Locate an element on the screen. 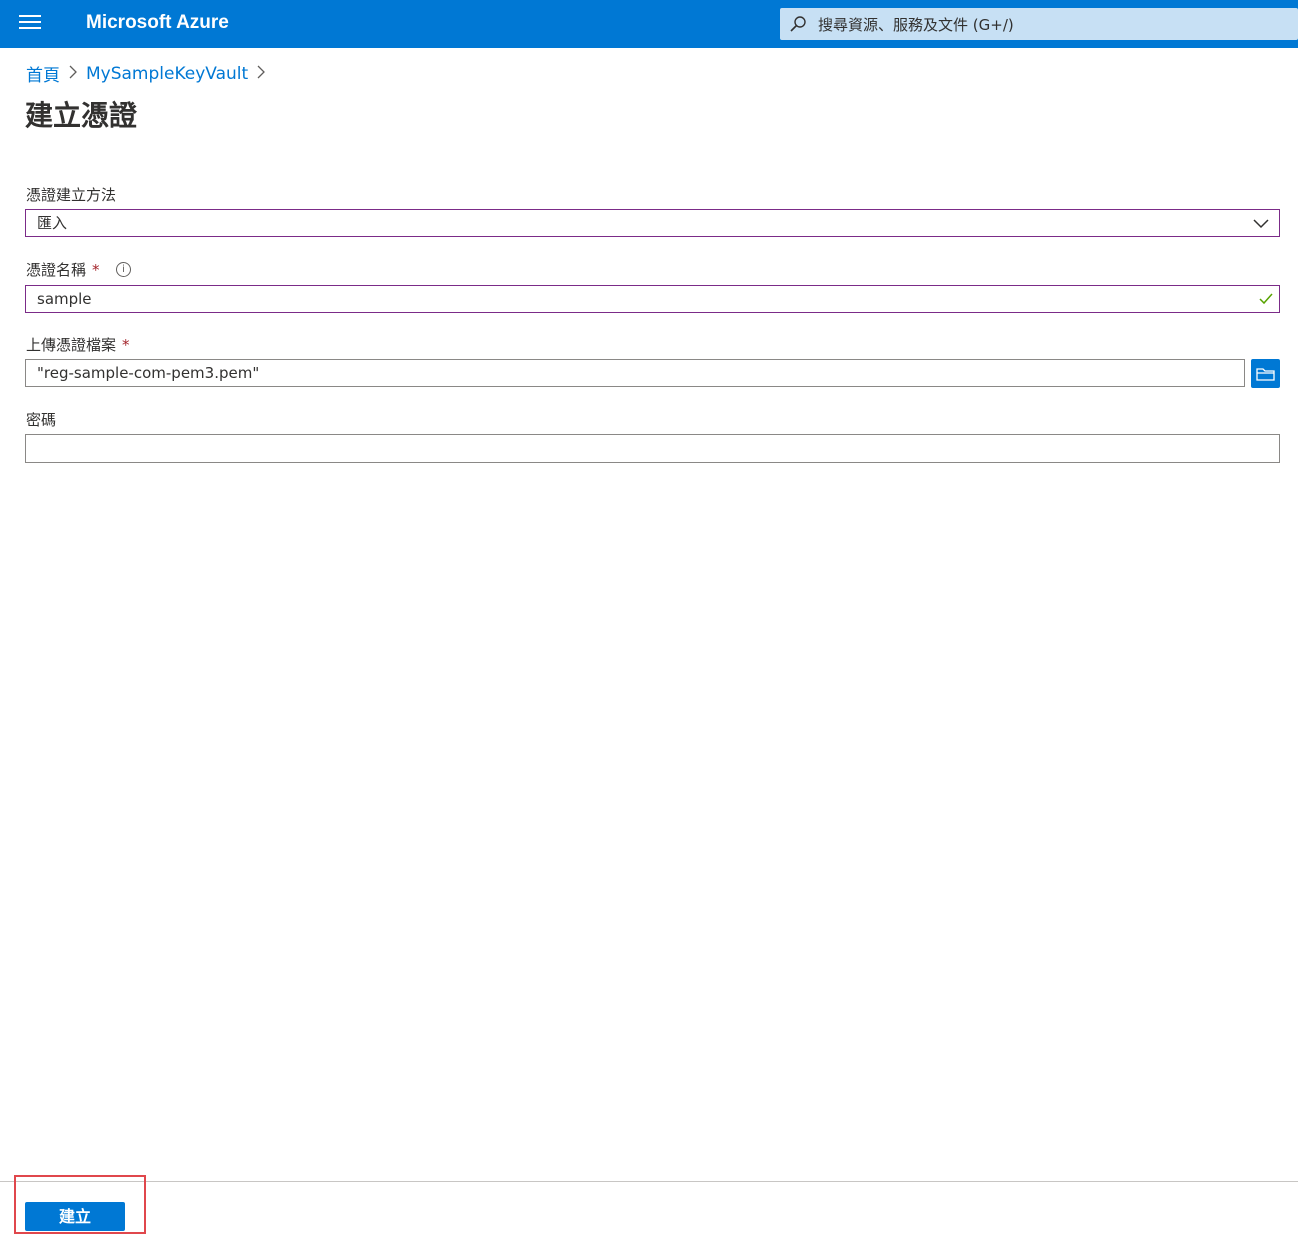  hamburger-menu-icon is located at coordinates (30, 24).